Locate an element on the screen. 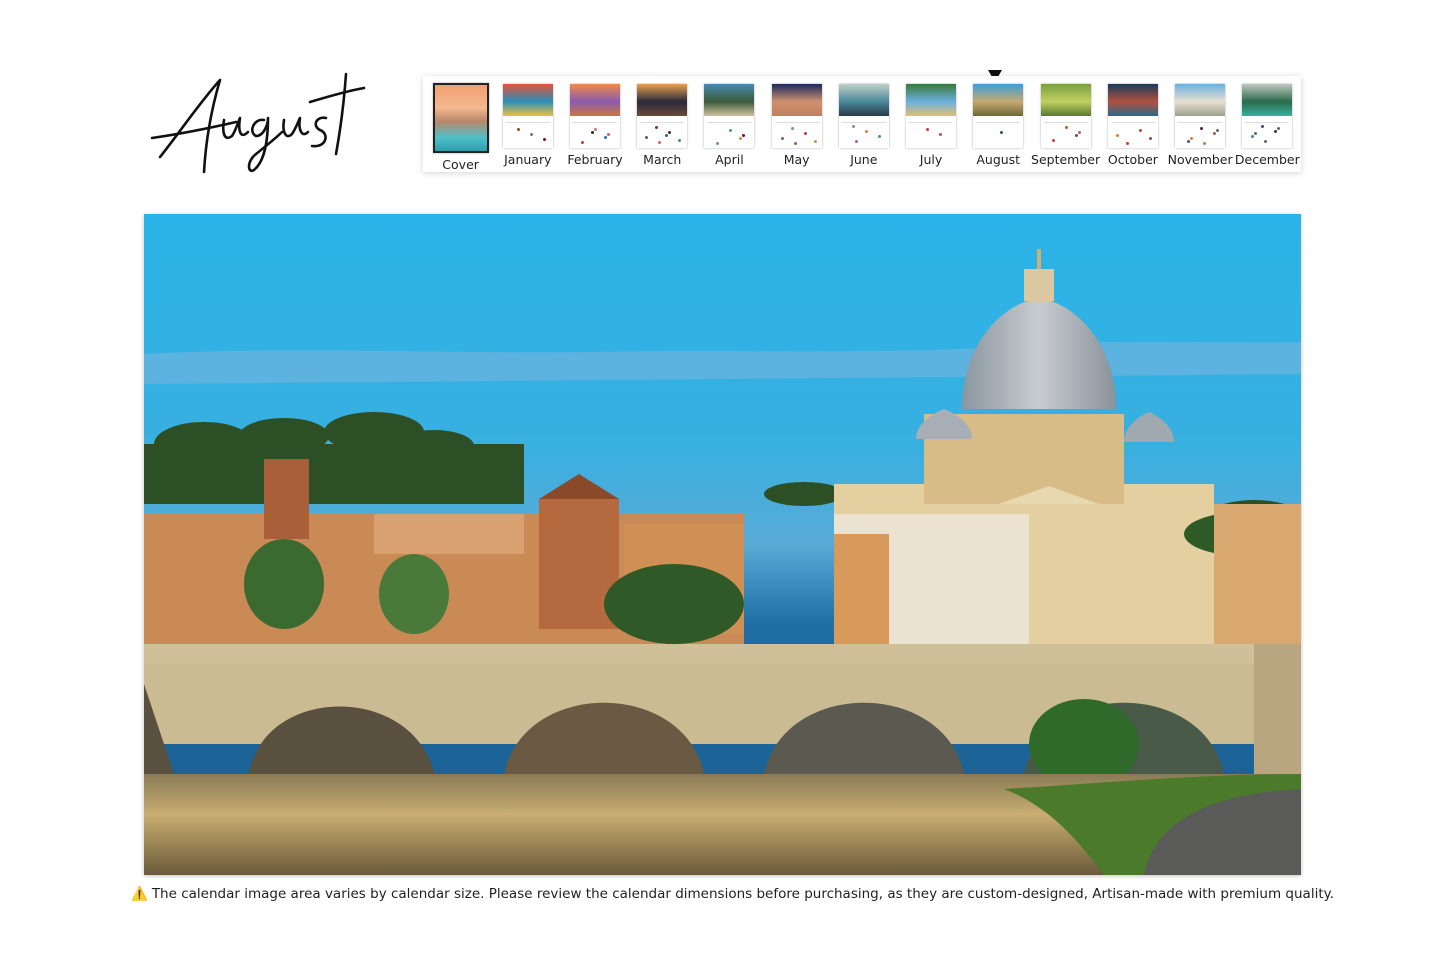 This screenshot has width=1445, height=963. thumbnail-label: November is located at coordinates (1200, 159).